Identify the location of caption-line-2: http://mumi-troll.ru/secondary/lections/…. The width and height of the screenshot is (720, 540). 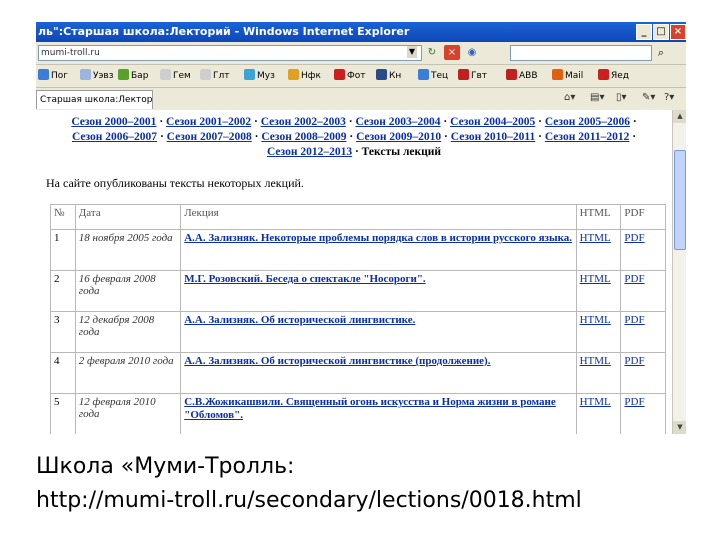
(309, 500).